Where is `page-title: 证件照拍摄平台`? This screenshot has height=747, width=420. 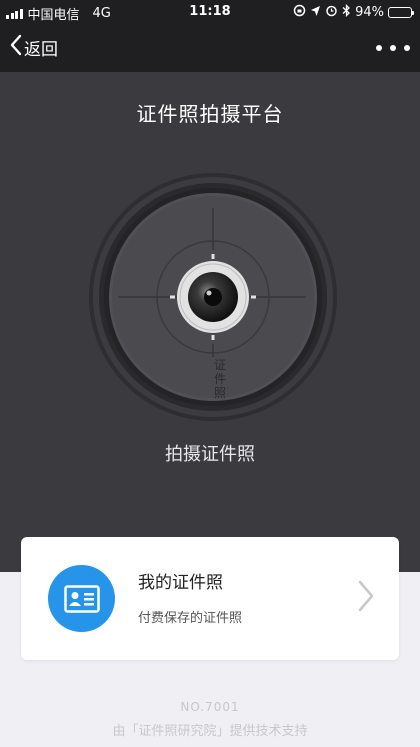
page-title: 证件照拍摄平台 is located at coordinates (210, 114).